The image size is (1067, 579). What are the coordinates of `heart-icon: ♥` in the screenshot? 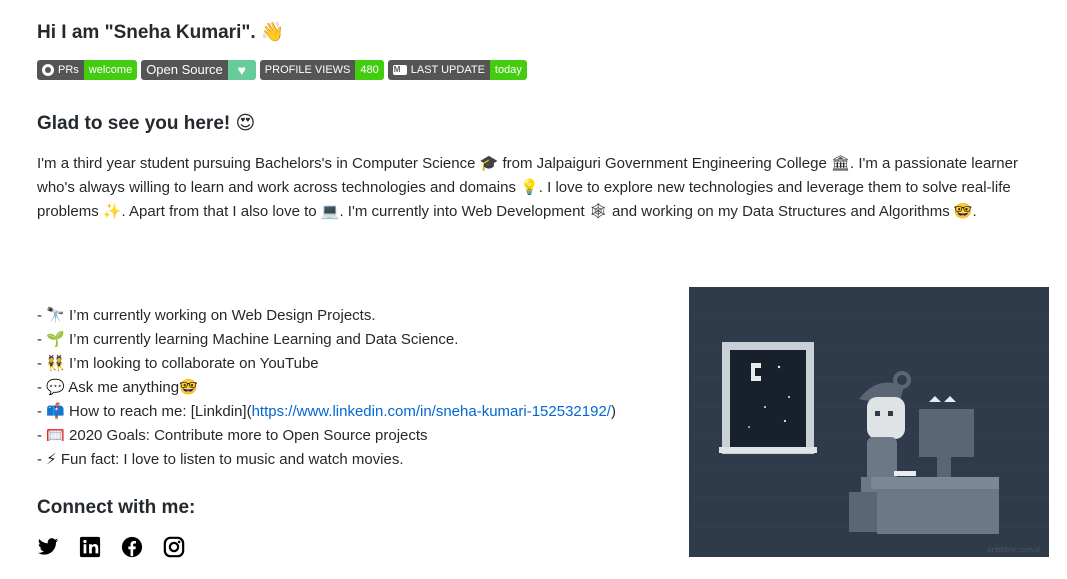 It's located at (241, 70).